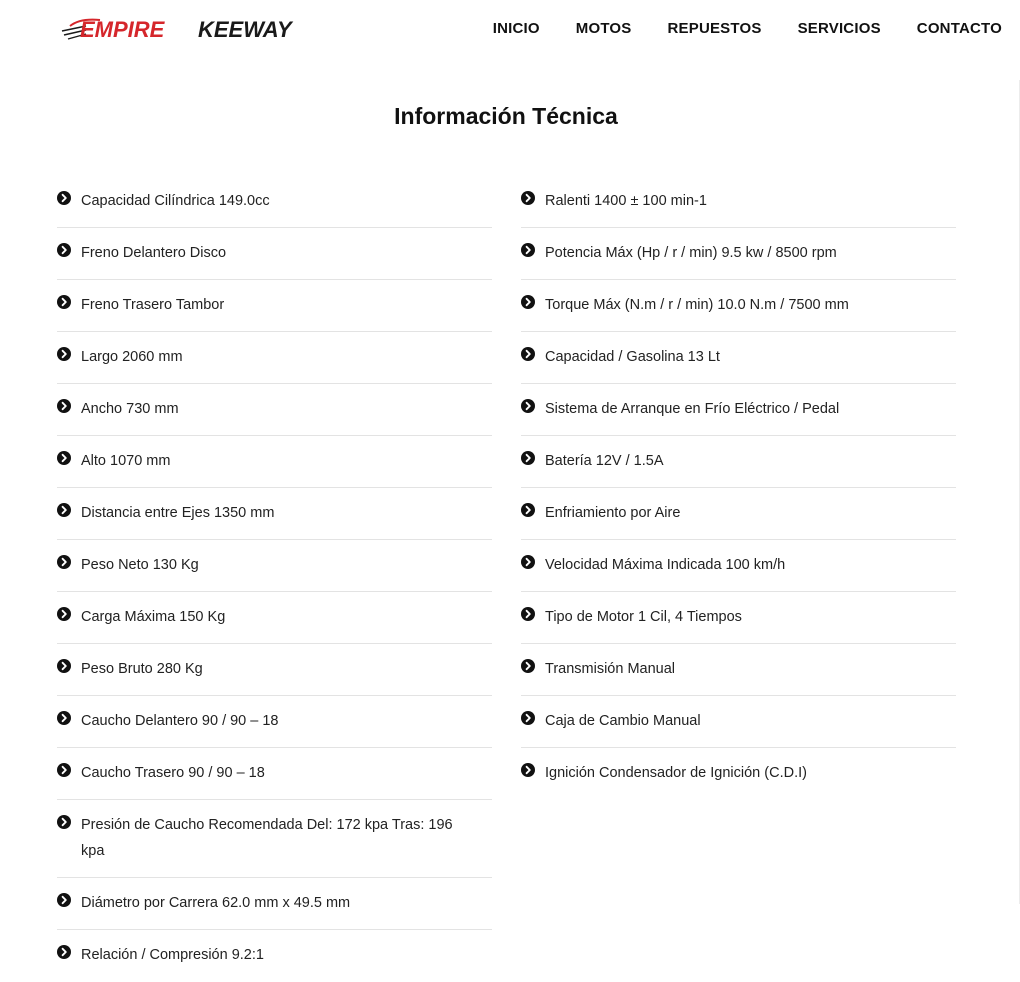  I want to click on spec-text: Velocidad Máxima Indicada 100 km/h, so click(665, 565).